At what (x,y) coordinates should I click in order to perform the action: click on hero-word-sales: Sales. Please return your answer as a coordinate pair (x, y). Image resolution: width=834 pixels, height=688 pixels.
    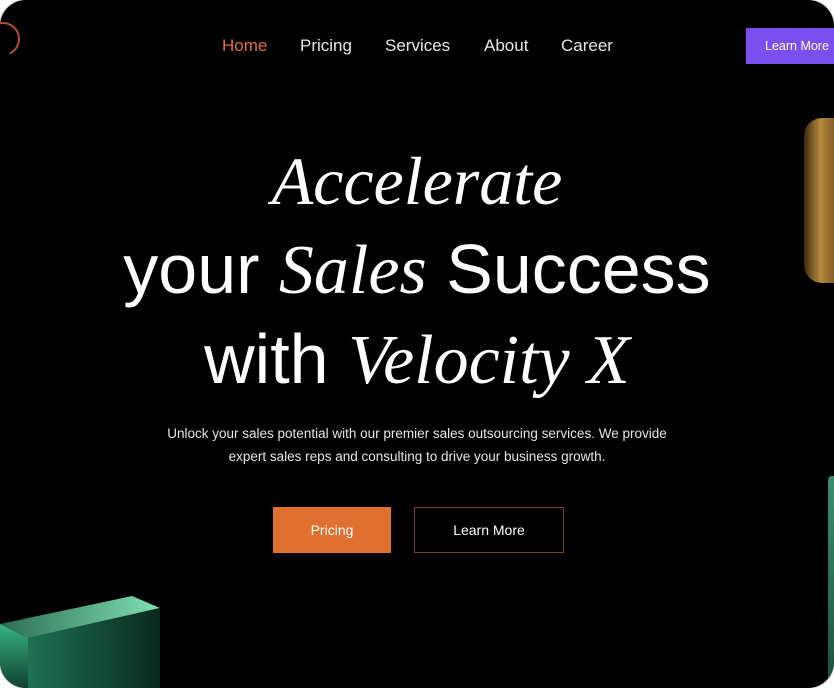
    Looking at the image, I should click on (352, 270).